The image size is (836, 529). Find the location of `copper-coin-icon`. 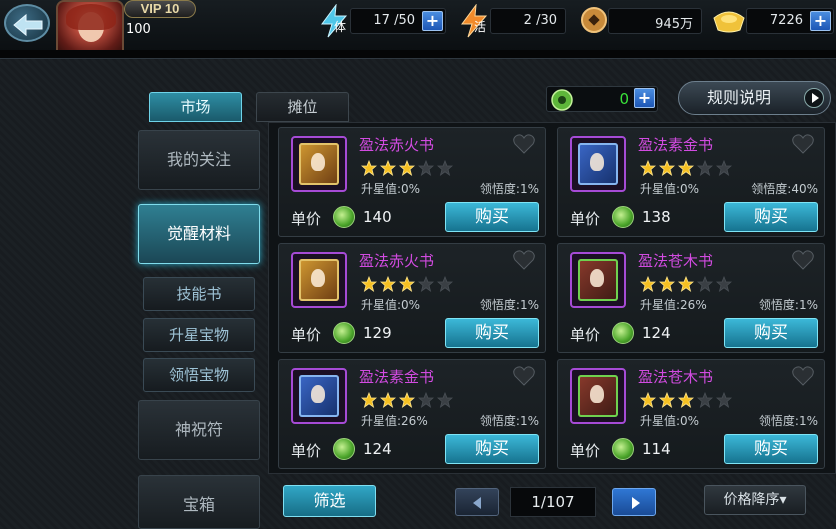

copper-coin-icon is located at coordinates (594, 20).